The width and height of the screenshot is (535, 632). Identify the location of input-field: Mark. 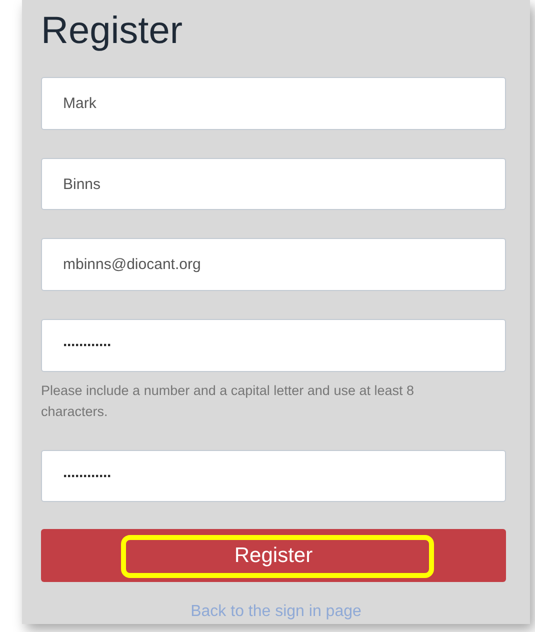
(273, 103).